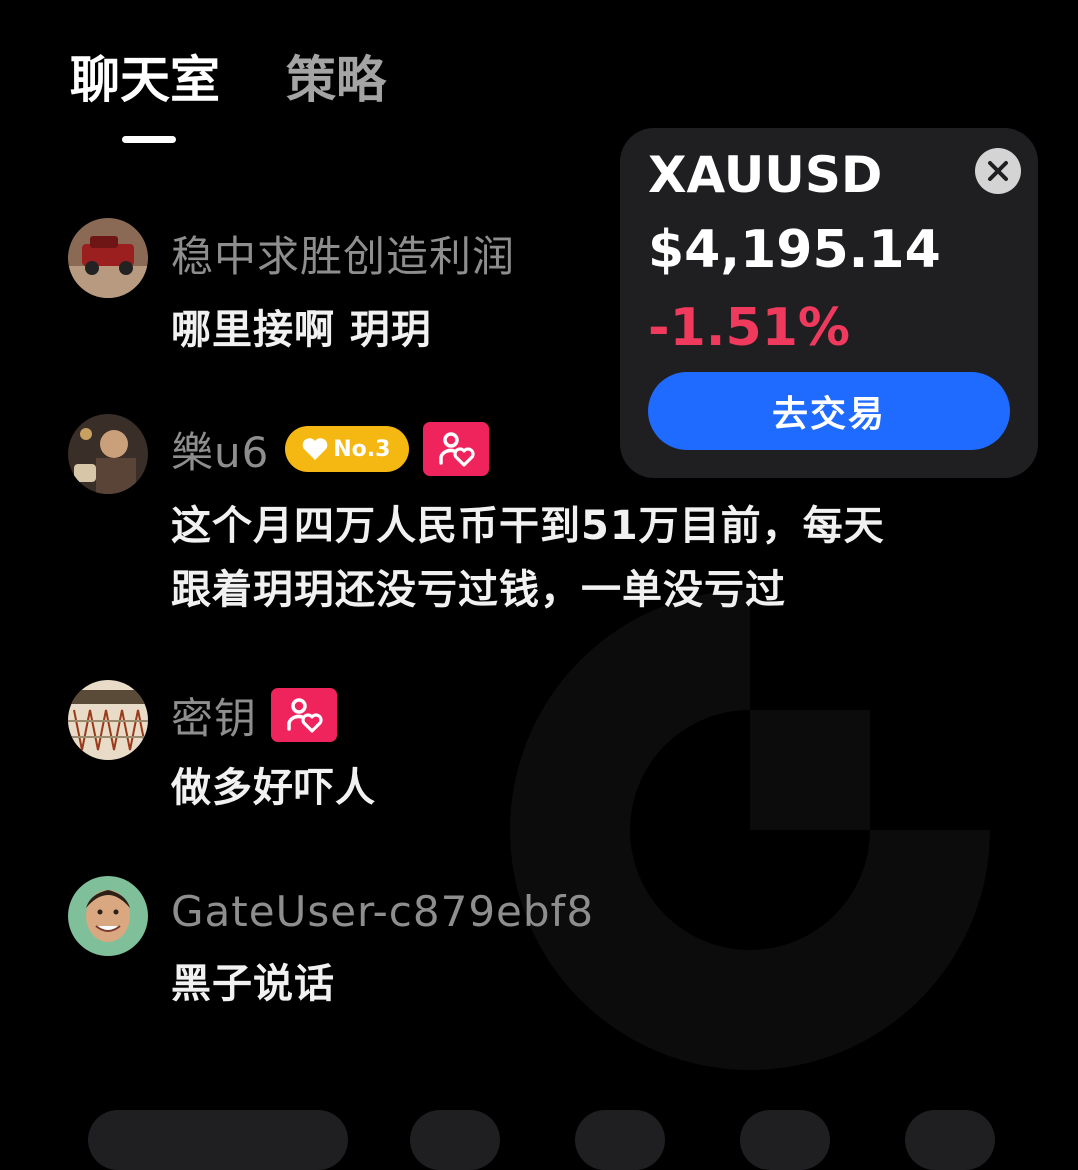 This screenshot has height=1170, width=1078. What do you see at coordinates (218, 1140) in the screenshot?
I see `bottom-input-bar` at bounding box center [218, 1140].